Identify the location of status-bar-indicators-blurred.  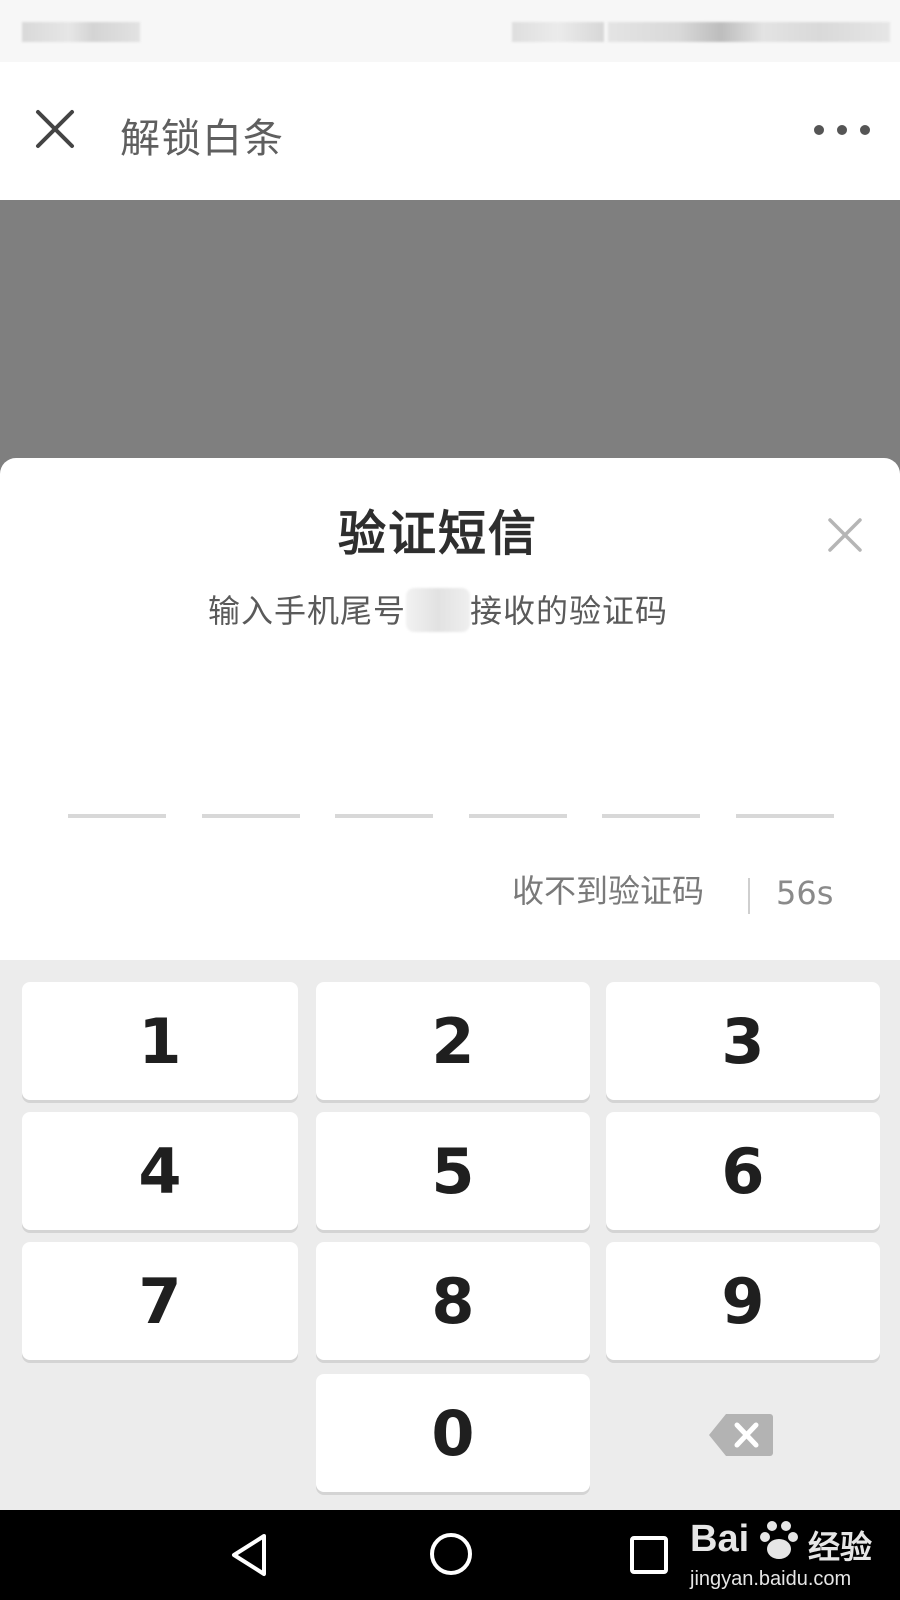
(558, 32).